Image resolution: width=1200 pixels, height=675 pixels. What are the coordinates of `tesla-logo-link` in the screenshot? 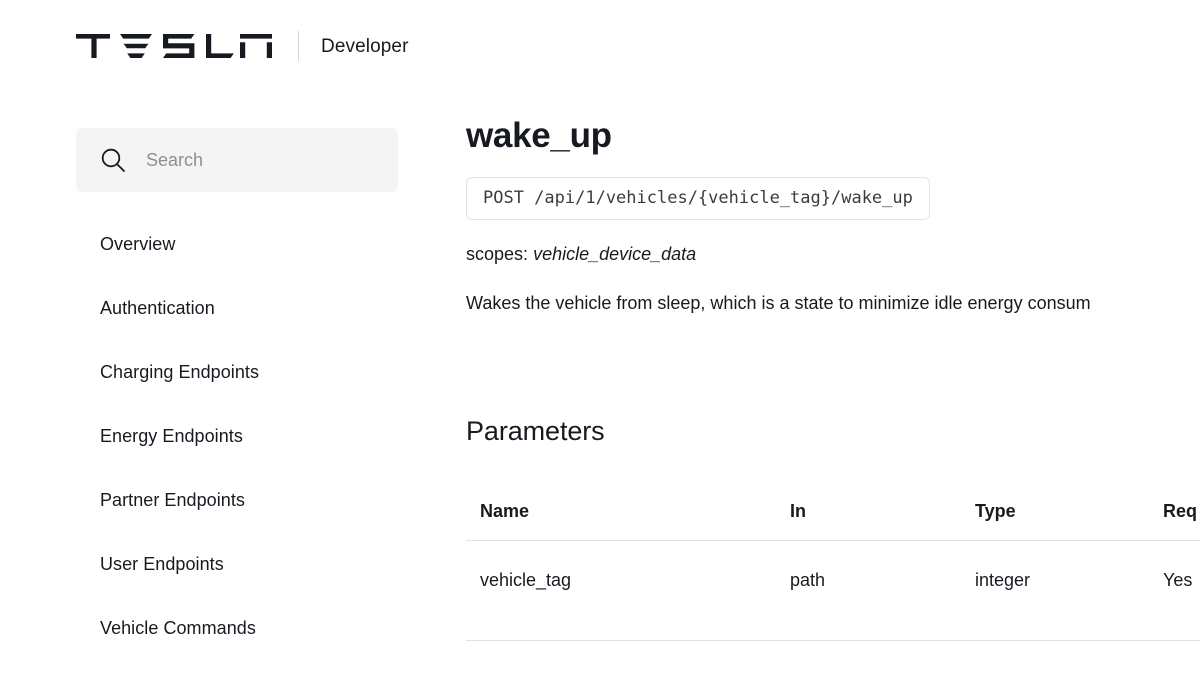 It's located at (174, 46).